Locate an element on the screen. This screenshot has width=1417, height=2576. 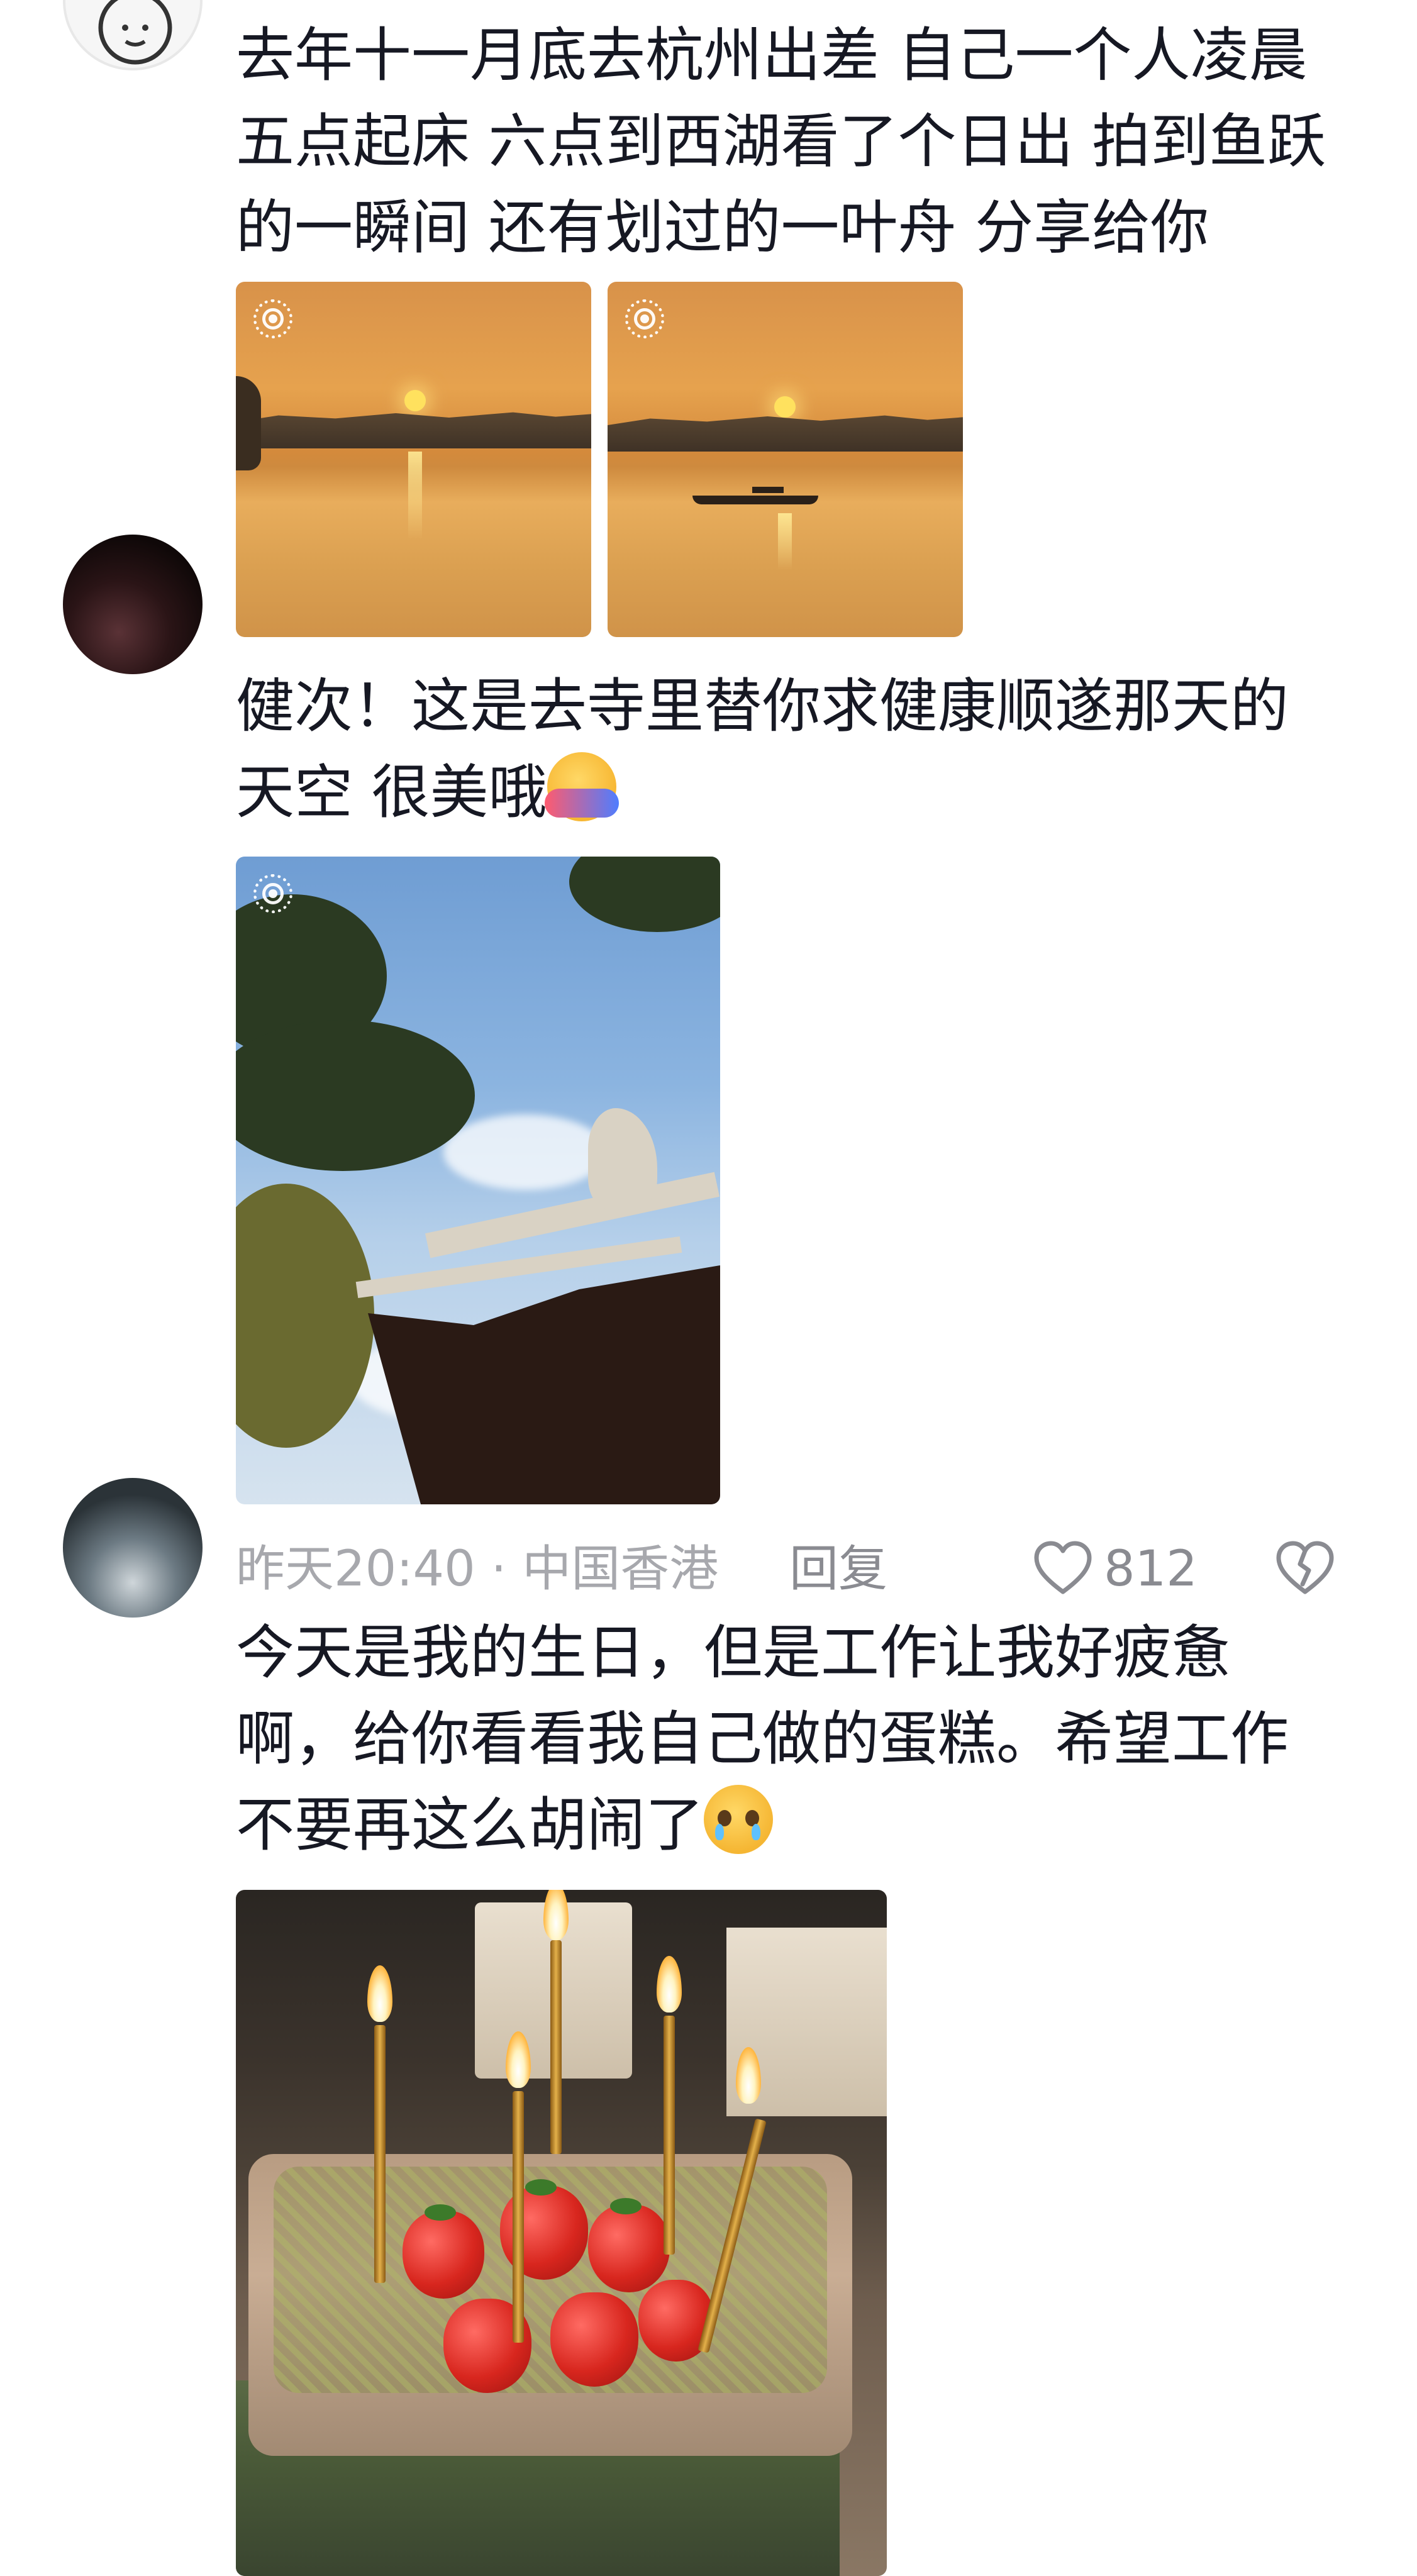
broken-heart-icon is located at coordinates (1305, 1569).